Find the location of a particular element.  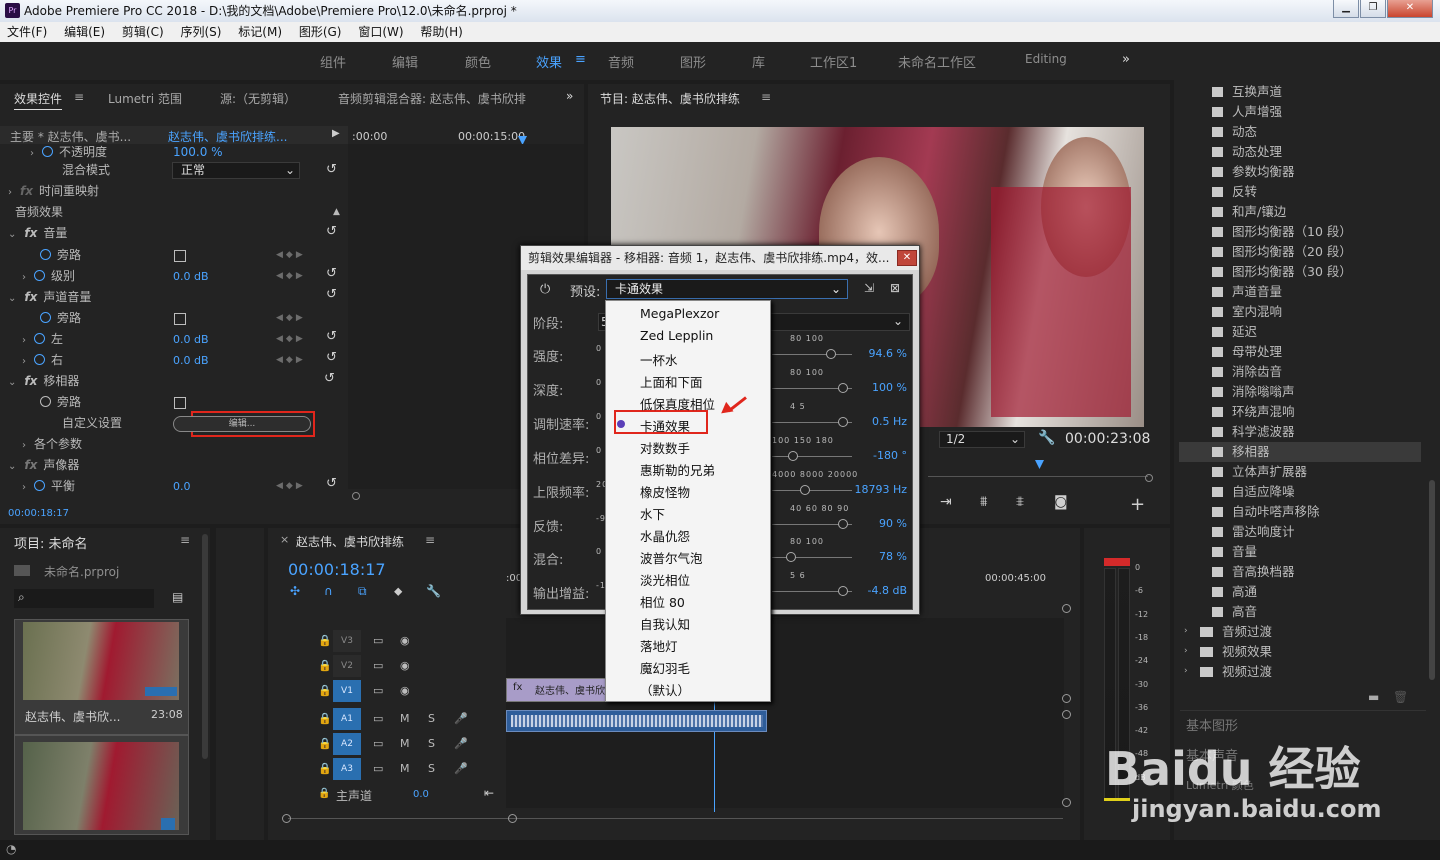

bypass-channel-checkbox is located at coordinates (180, 319).